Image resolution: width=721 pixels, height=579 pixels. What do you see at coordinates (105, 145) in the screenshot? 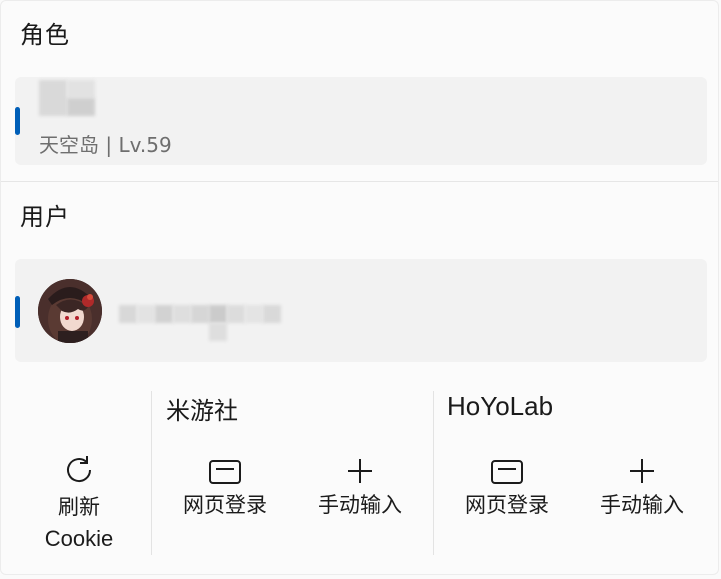
I see `role-server-level: 天空岛 | Lv.59` at bounding box center [105, 145].